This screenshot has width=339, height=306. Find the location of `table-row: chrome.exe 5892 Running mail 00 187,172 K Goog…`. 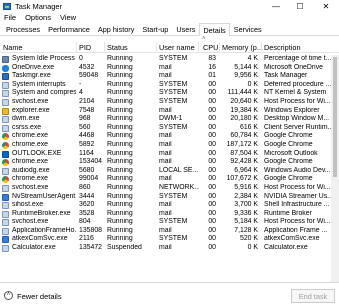

table-row: chrome.exe 5892 Running mail 00 187,172 K Goog… is located at coordinates (165, 145).